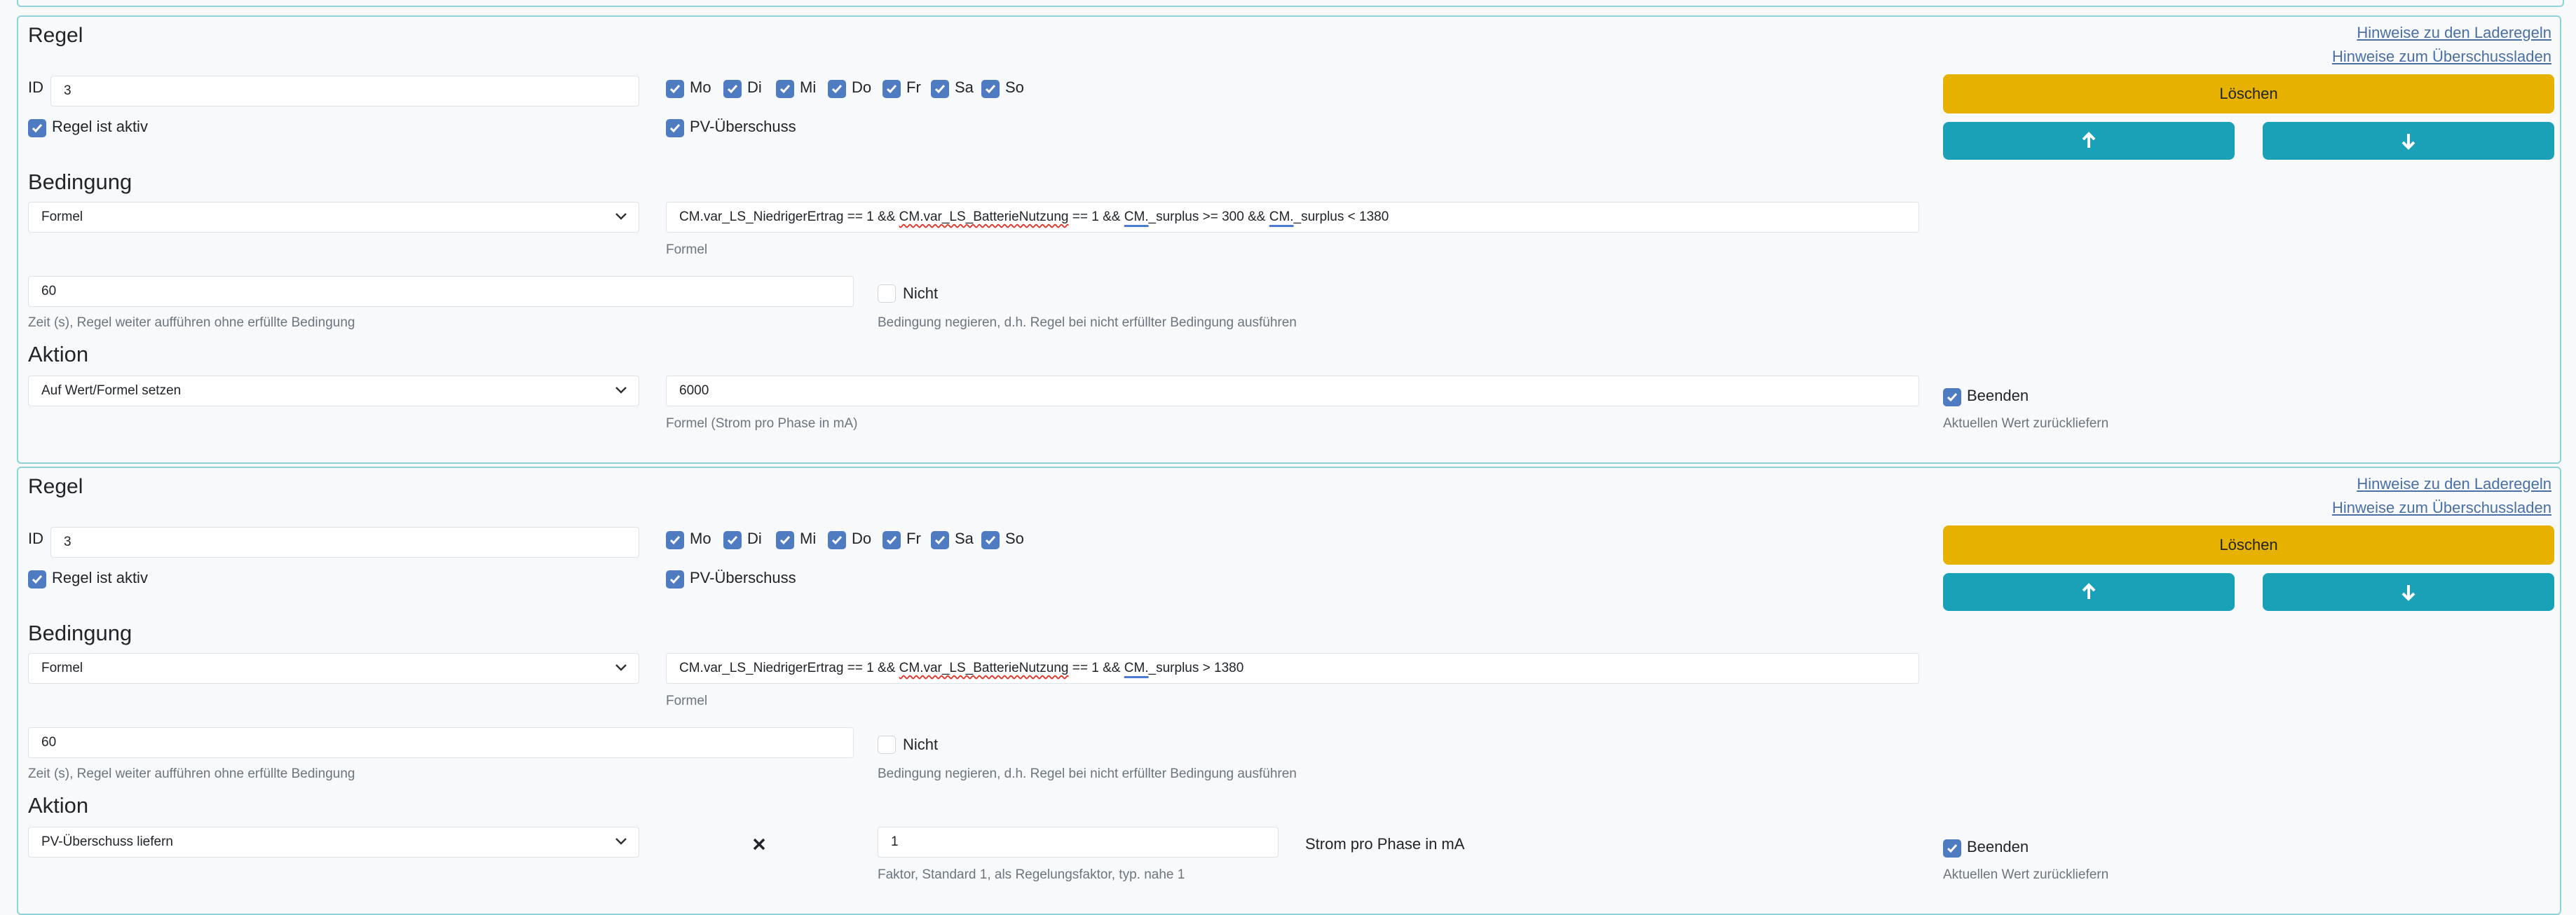 Image resolution: width=2576 pixels, height=915 pixels. I want to click on previous-card-edge, so click(1290, 3).